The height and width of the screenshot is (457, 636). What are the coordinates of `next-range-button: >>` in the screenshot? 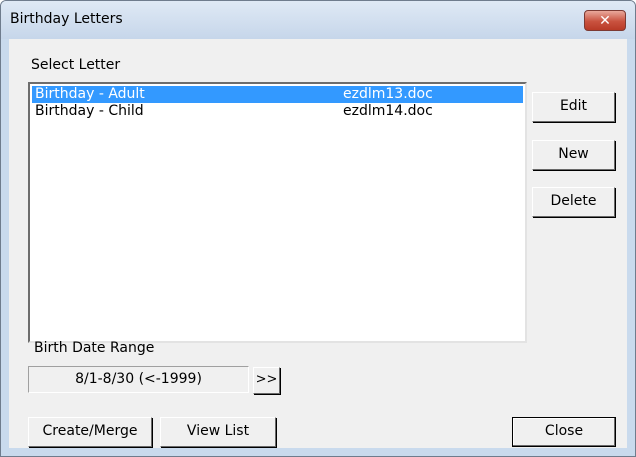 It's located at (266, 380).